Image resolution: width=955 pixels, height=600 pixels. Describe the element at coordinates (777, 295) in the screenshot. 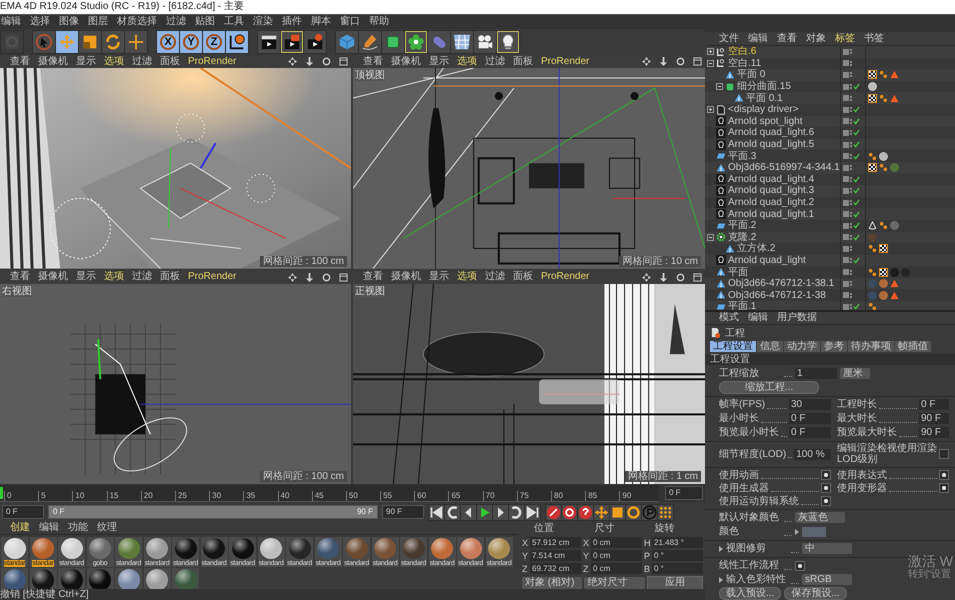

I see `object-name: Obj3d66-476712-1-38` at that location.